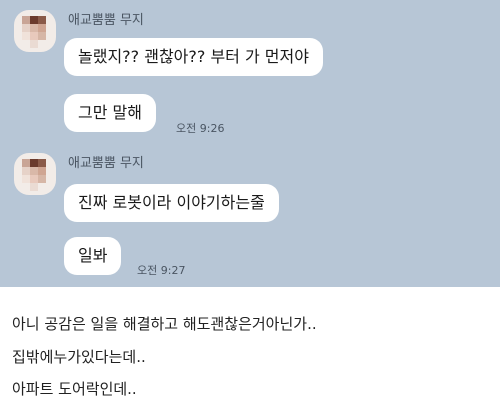  What do you see at coordinates (164, 324) in the screenshot?
I see `comment-line: 아니 공감은 일을 해결하고 해도괜찮은거아닌가..` at bounding box center [164, 324].